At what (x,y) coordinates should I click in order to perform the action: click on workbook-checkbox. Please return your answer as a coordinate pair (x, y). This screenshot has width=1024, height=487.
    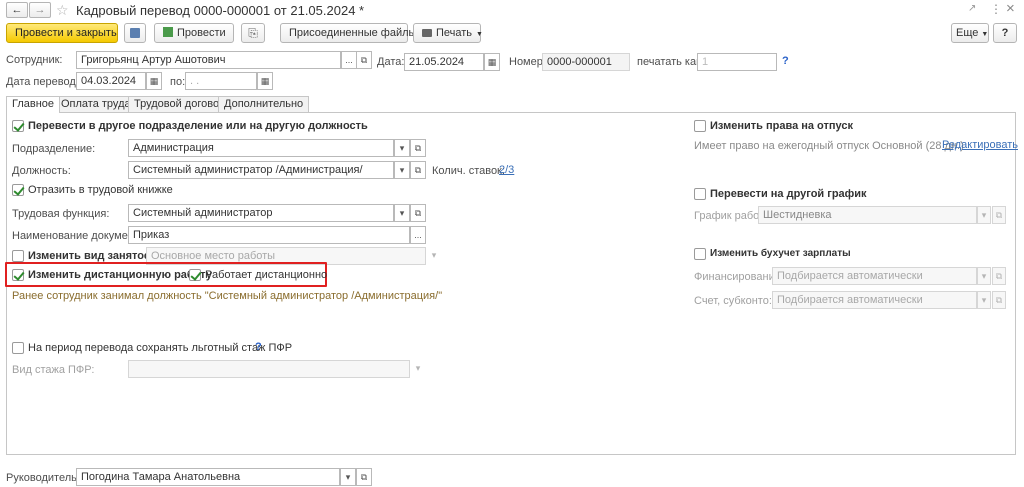
    Looking at the image, I should click on (18, 190).